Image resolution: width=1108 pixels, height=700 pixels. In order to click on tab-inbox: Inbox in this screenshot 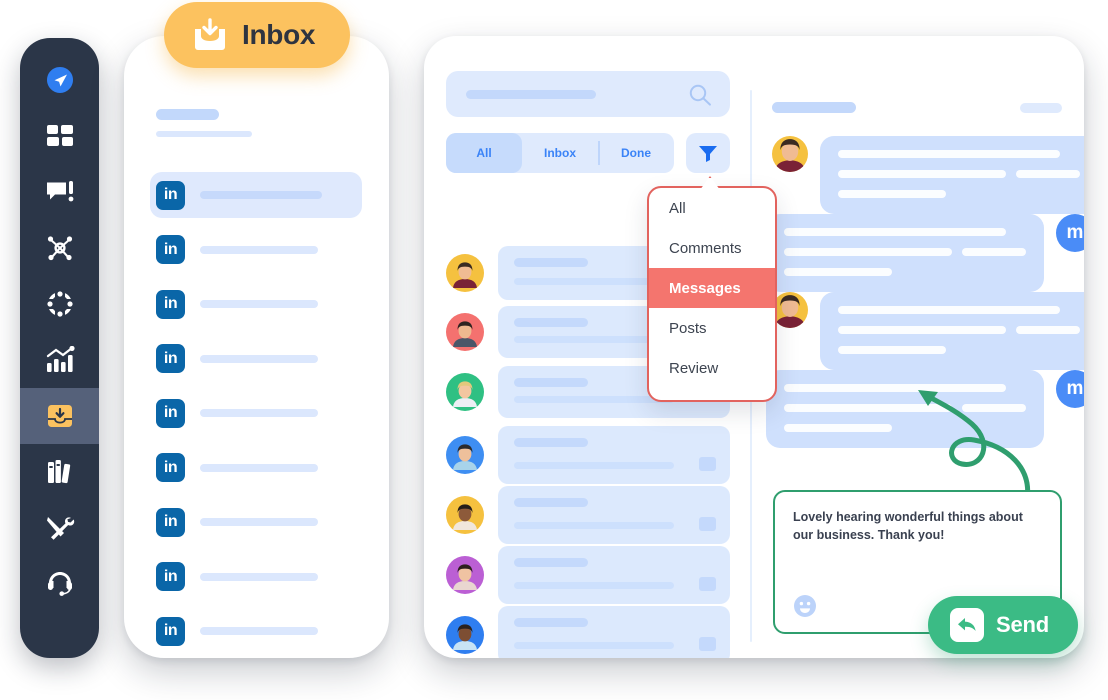, I will do `click(560, 153)`.